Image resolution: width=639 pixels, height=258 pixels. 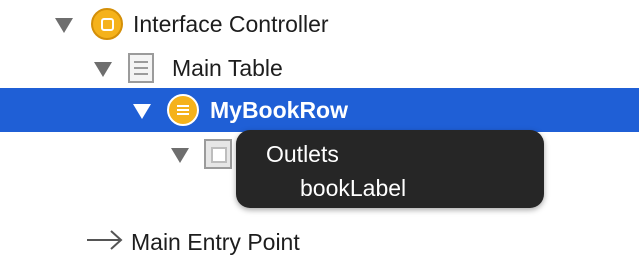 What do you see at coordinates (105, 240) in the screenshot?
I see `arrow-right-icon` at bounding box center [105, 240].